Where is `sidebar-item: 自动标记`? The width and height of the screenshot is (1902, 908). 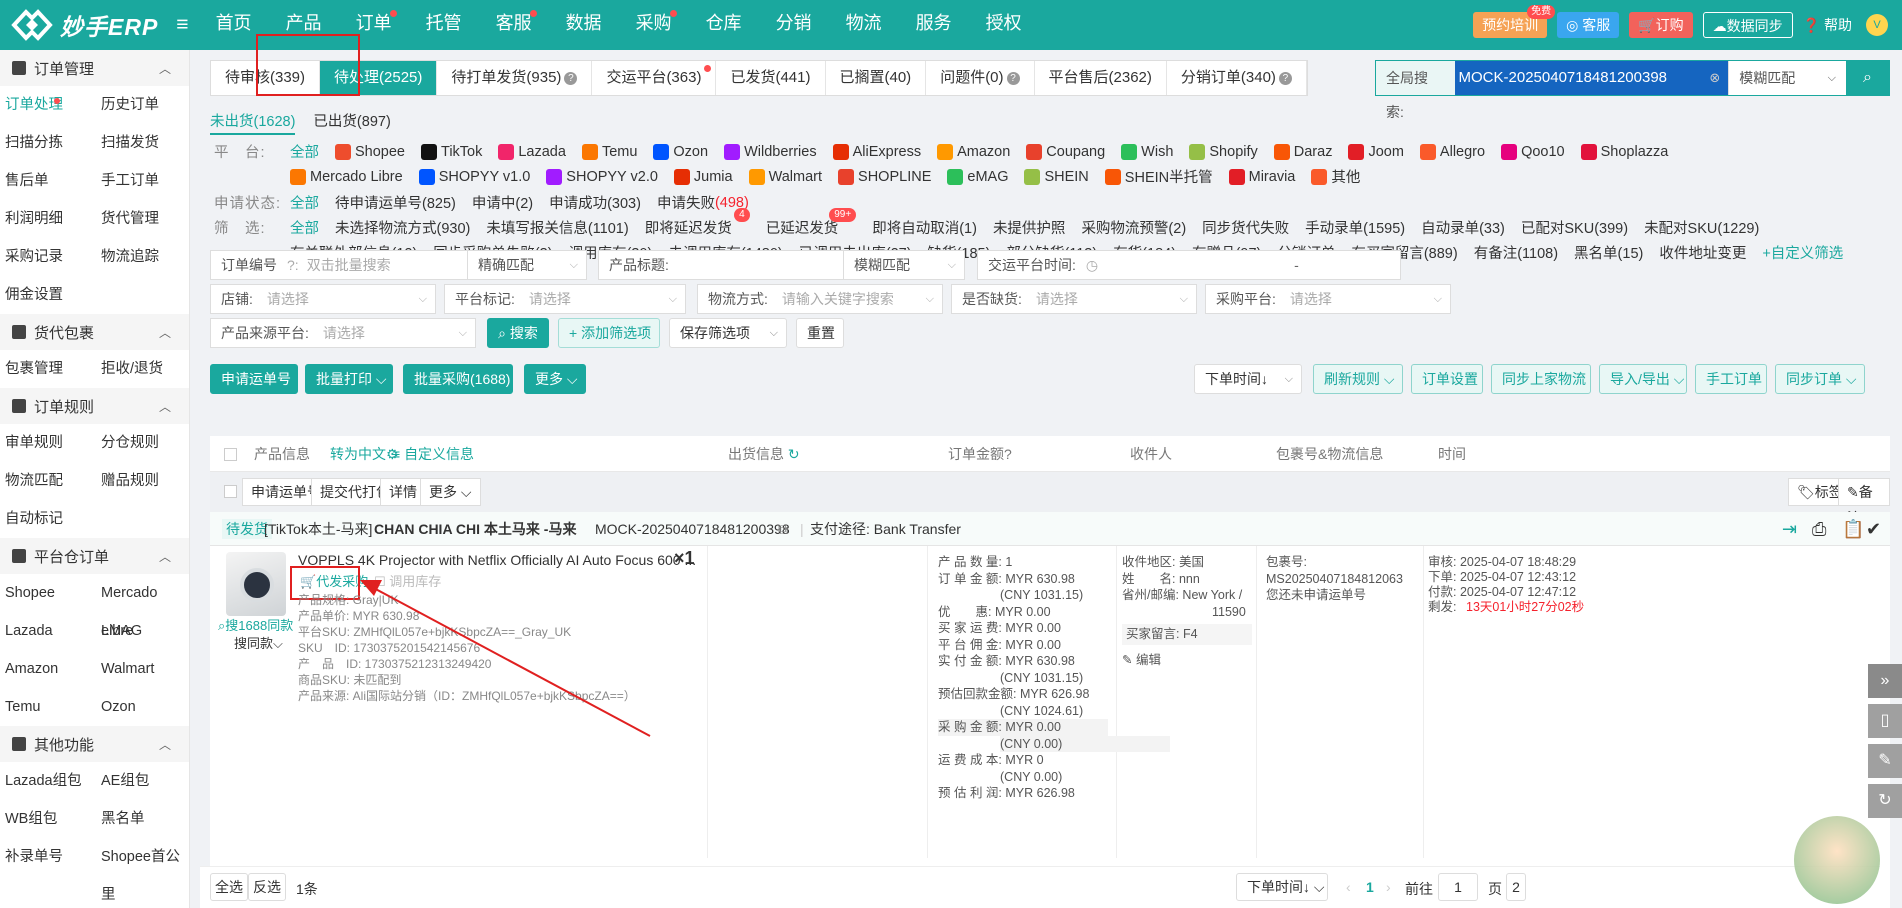 sidebar-item: 自动标记 is located at coordinates (48, 519).